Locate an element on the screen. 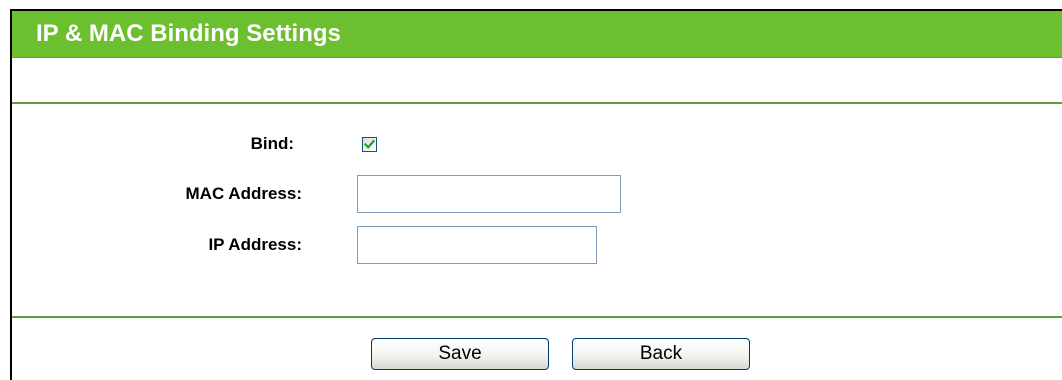  mac-address-input is located at coordinates (489, 194).